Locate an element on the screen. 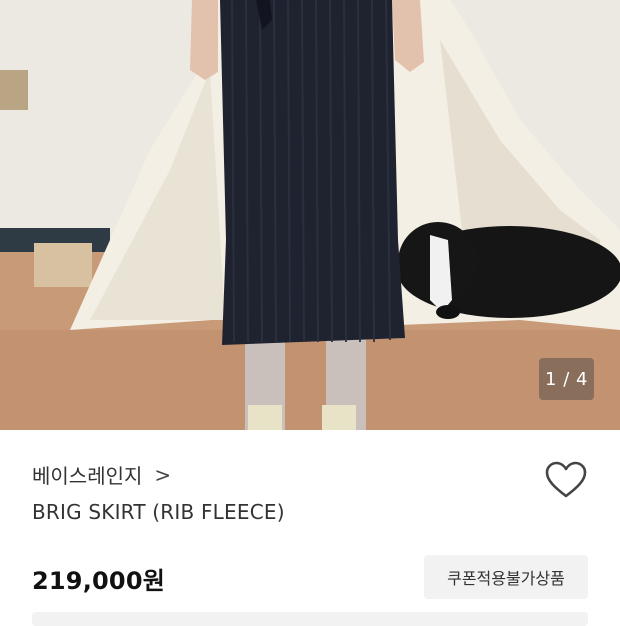 The image size is (620, 626). chevron-right-icon: > is located at coordinates (163, 474).